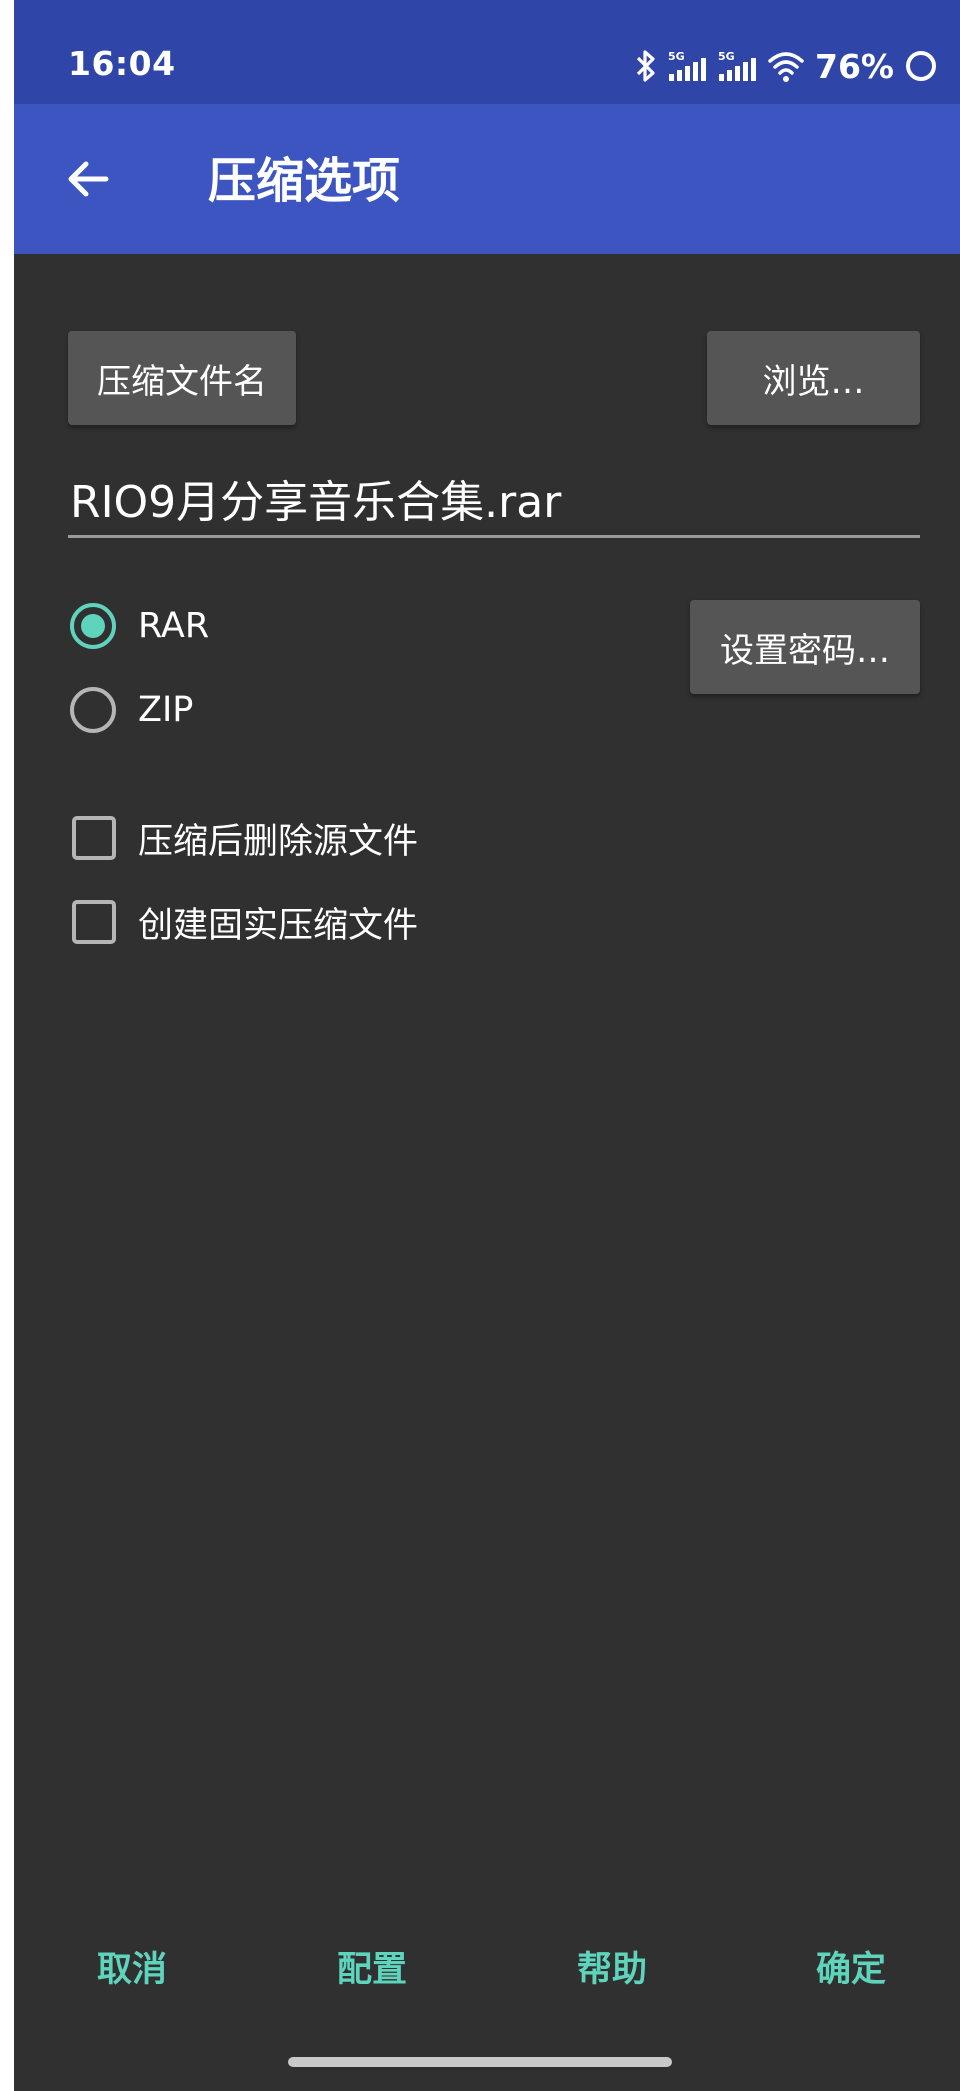 The image size is (960, 2091). Describe the element at coordinates (182, 378) in the screenshot. I see `archive-name-button: 压缩文件名` at that location.